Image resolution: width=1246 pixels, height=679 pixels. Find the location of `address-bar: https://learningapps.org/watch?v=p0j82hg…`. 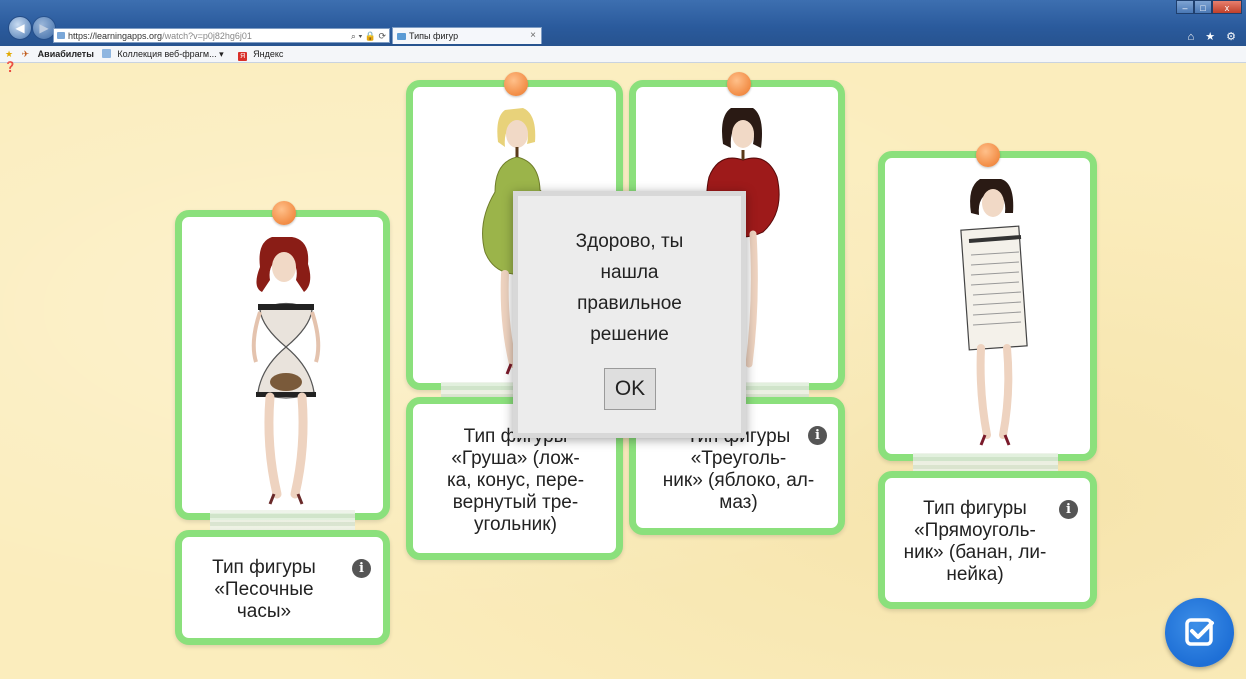

address-bar: https://learningapps.org/watch?v=p0j82hg… is located at coordinates (221, 35).